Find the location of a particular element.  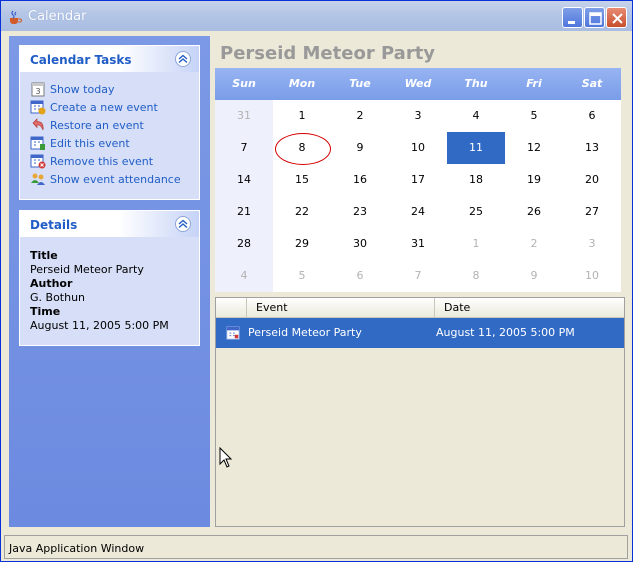

calendar-day: 18 is located at coordinates (476, 180).